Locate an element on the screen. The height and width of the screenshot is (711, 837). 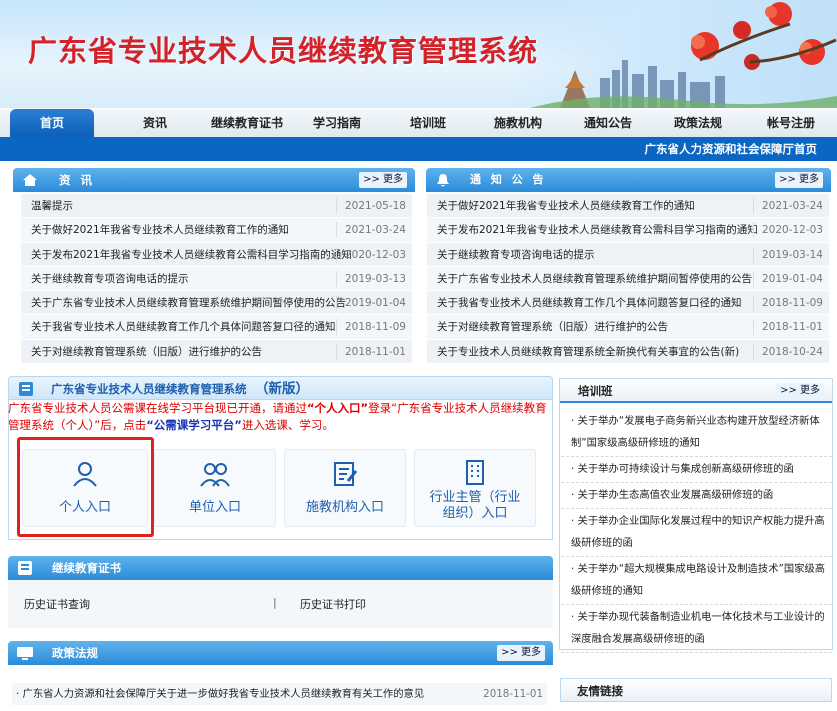
industry-entry-label: 行业主管（行业组织）入口 is located at coordinates (475, 505).